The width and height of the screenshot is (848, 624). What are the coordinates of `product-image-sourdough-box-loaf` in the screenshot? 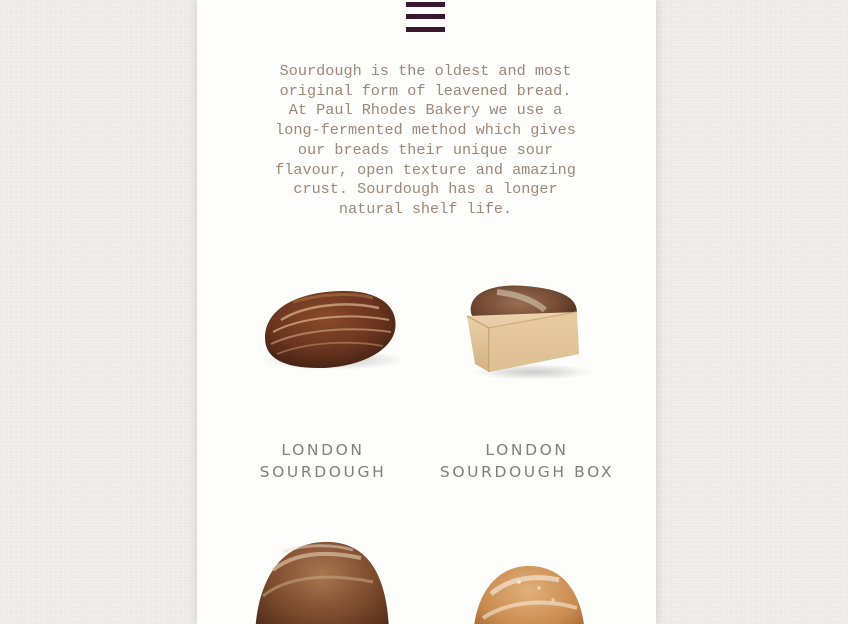 It's located at (527, 328).